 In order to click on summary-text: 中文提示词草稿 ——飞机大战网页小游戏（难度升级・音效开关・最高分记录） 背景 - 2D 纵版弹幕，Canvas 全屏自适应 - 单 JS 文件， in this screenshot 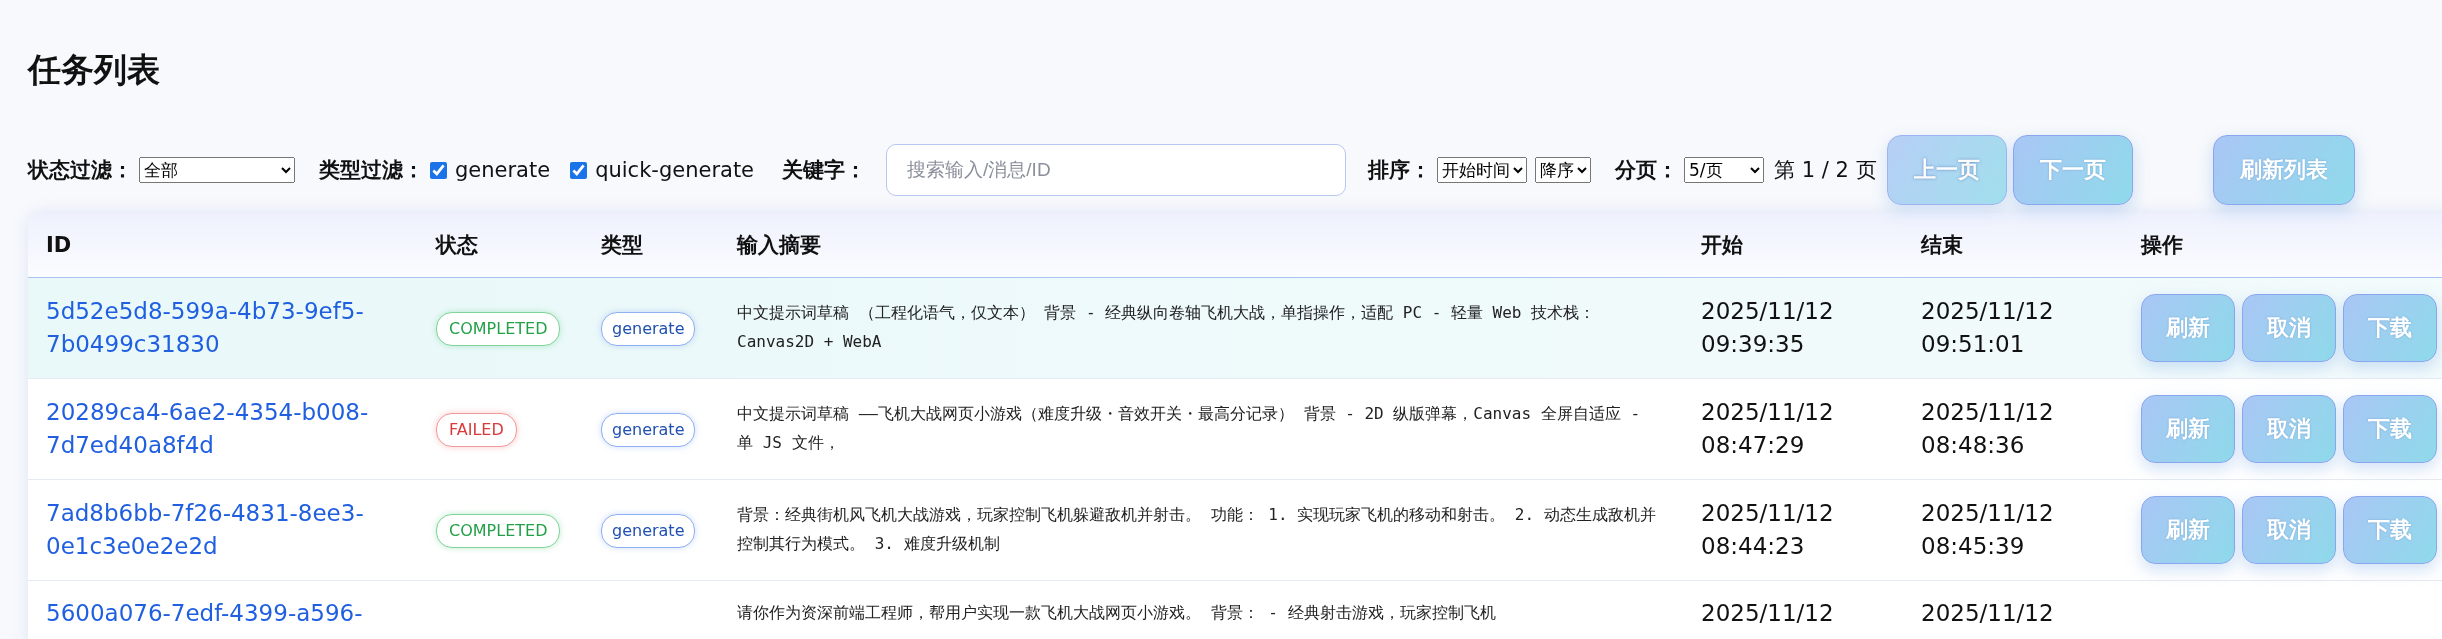, I will do `click(1189, 428)`.